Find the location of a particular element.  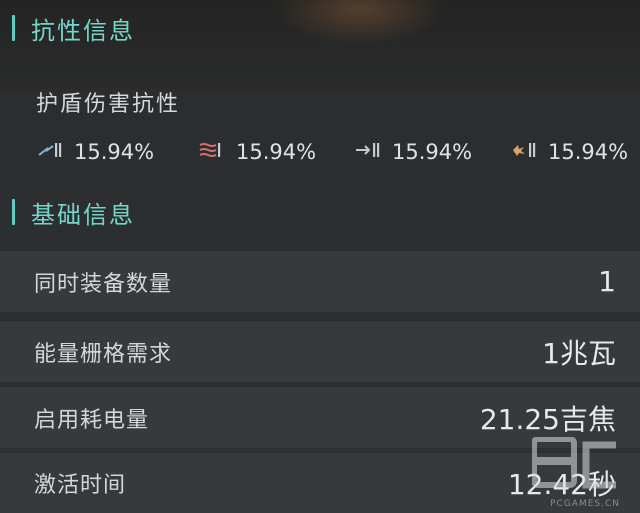

kinetic-damage-icon is located at coordinates (368, 152).